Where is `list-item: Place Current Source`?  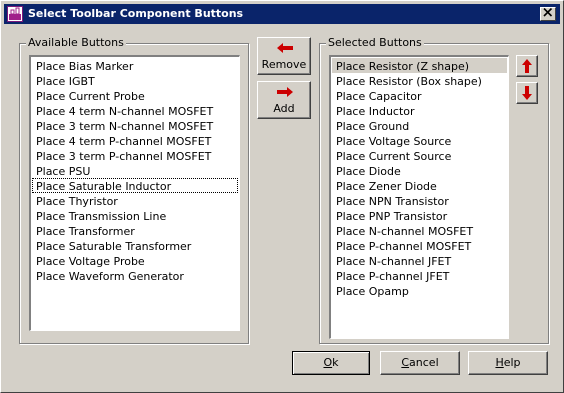 list-item: Place Current Source is located at coordinates (419, 155).